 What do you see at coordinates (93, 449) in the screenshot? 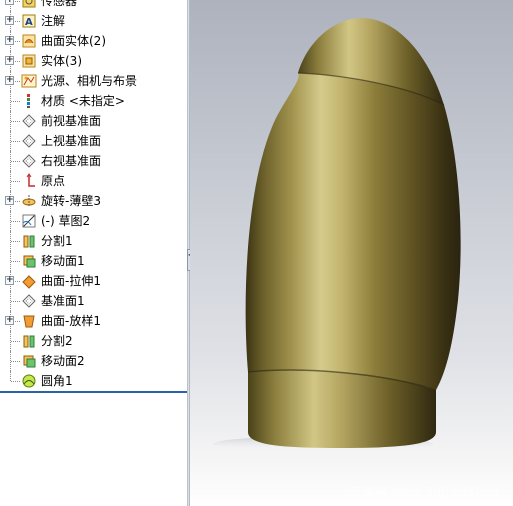
I see `tree-empty-area` at bounding box center [93, 449].